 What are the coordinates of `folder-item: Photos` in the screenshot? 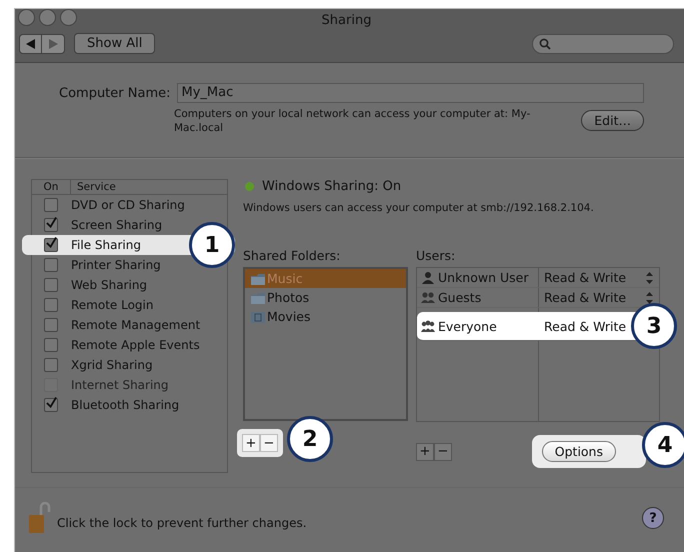 It's located at (325, 297).